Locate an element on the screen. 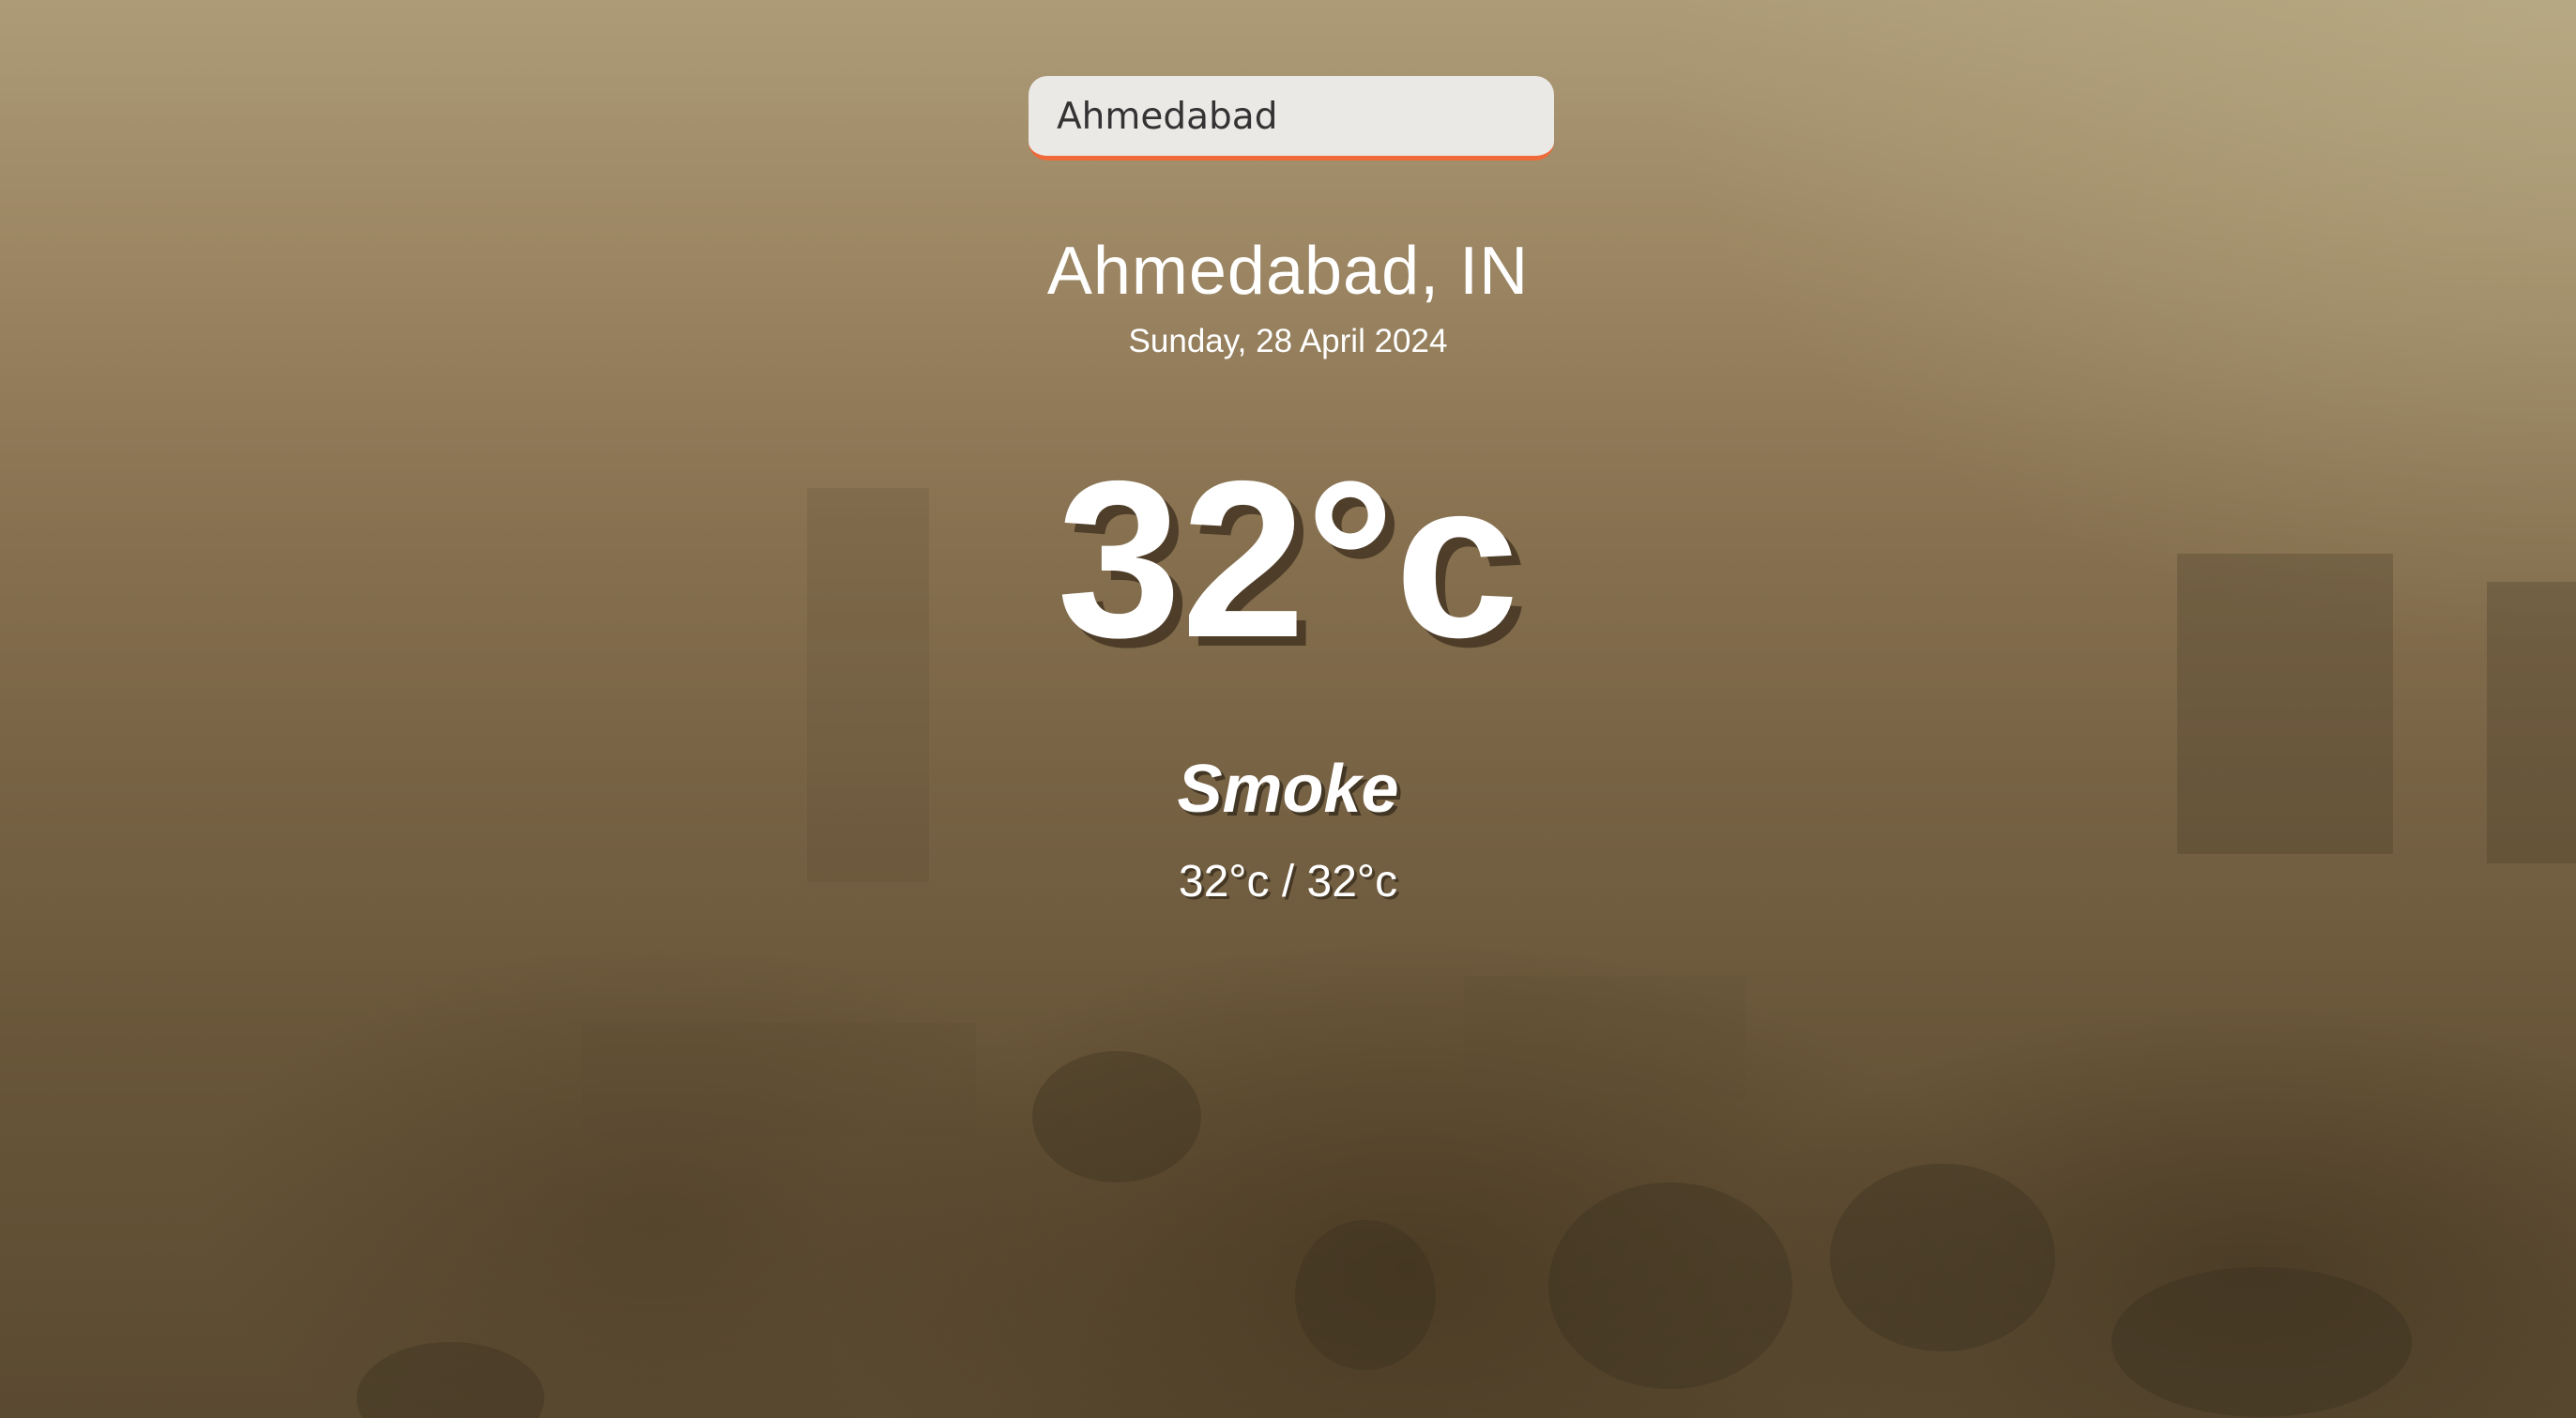 This screenshot has height=1418, width=2576. search-input is located at coordinates (1291, 117).